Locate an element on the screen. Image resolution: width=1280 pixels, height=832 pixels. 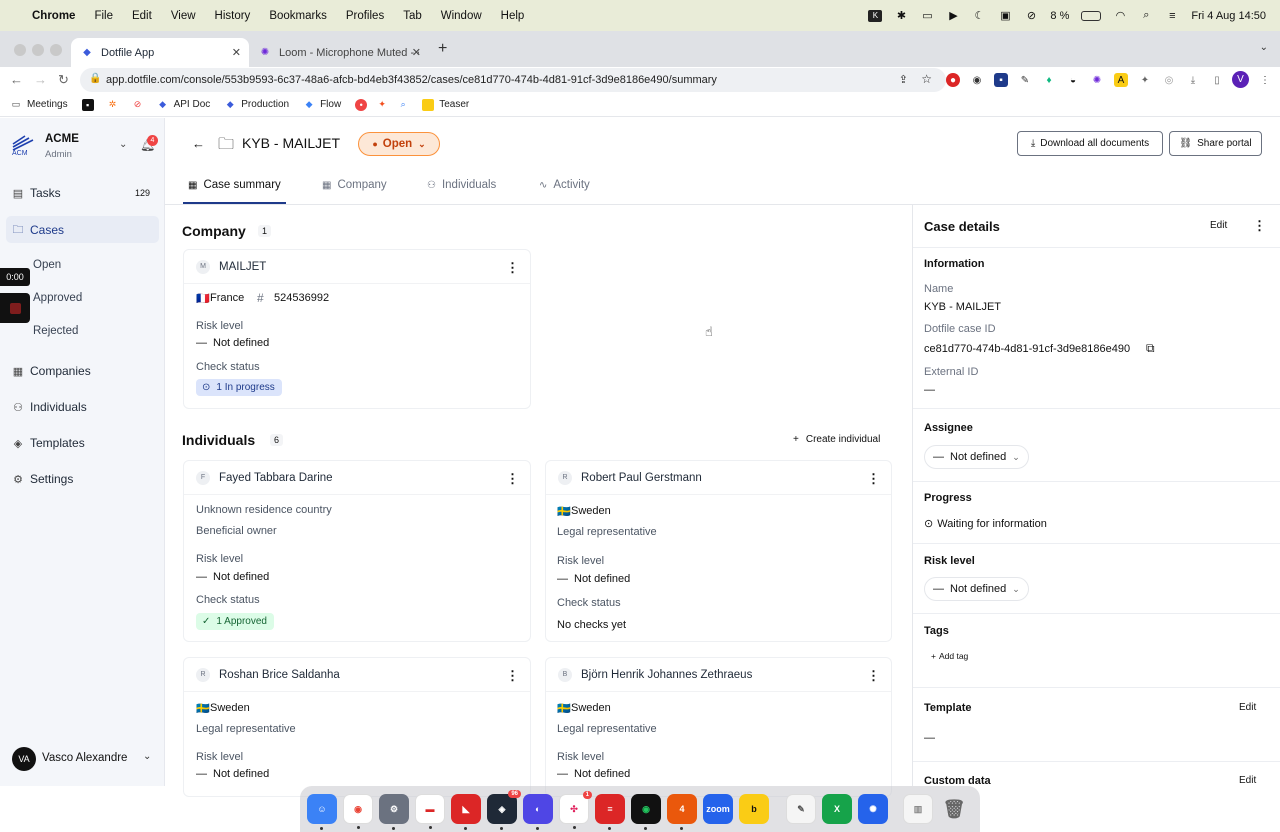
app-icon: b is located at coordinates (754, 809).